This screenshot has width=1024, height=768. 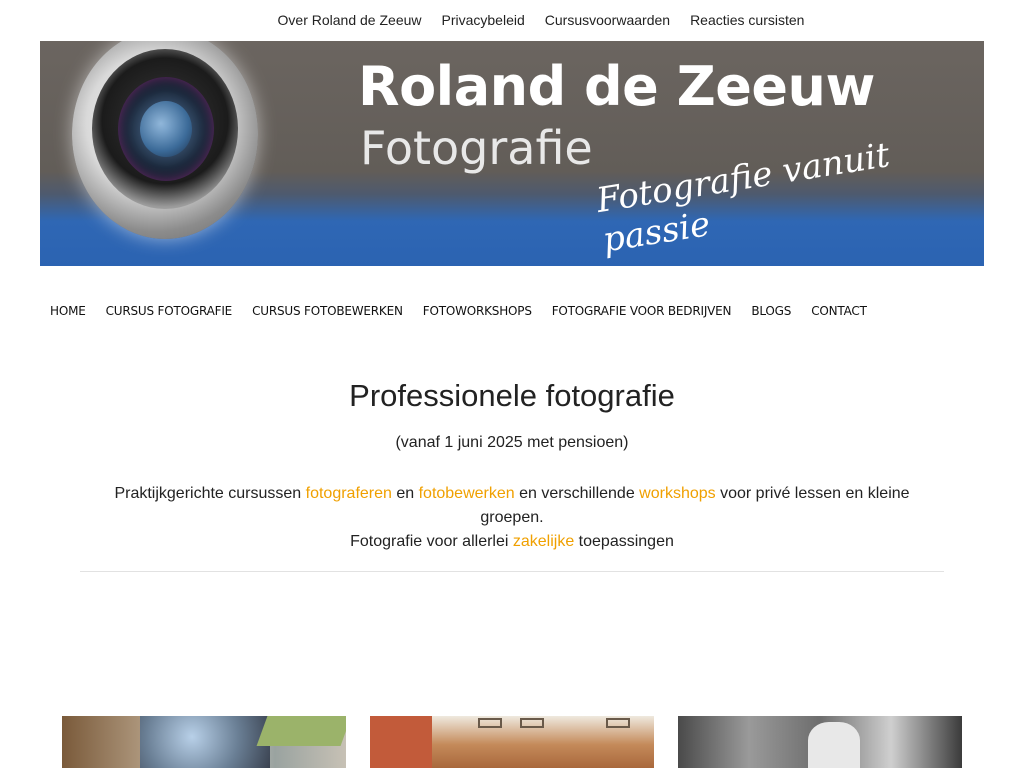 What do you see at coordinates (607, 20) in the screenshot?
I see `top-nav-cursusvoorwaarden: Cursusvoorwaarden` at bounding box center [607, 20].